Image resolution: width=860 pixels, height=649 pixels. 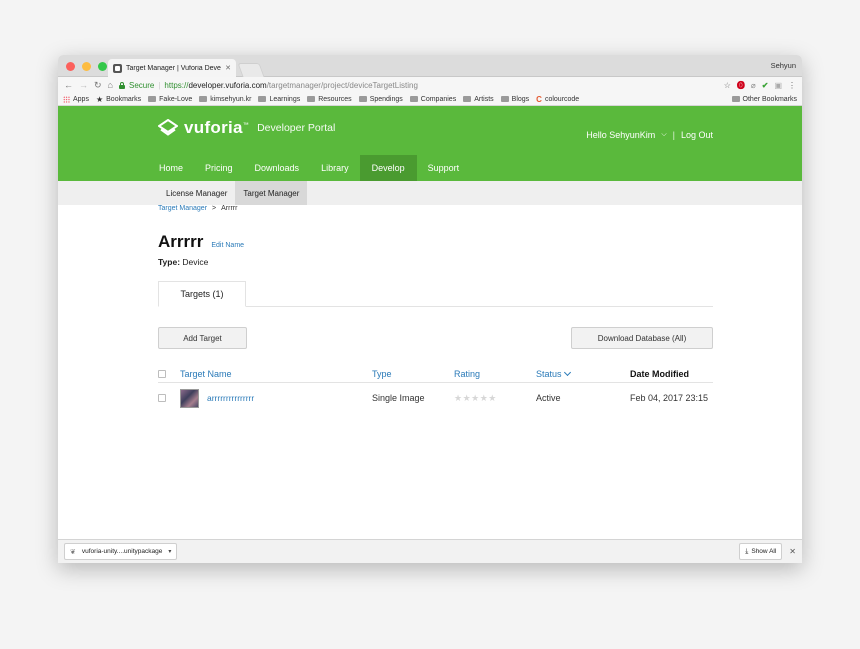 I want to click on download-item: ❦ vuforia-unity....unitypackage ▾, so click(x=121, y=551).